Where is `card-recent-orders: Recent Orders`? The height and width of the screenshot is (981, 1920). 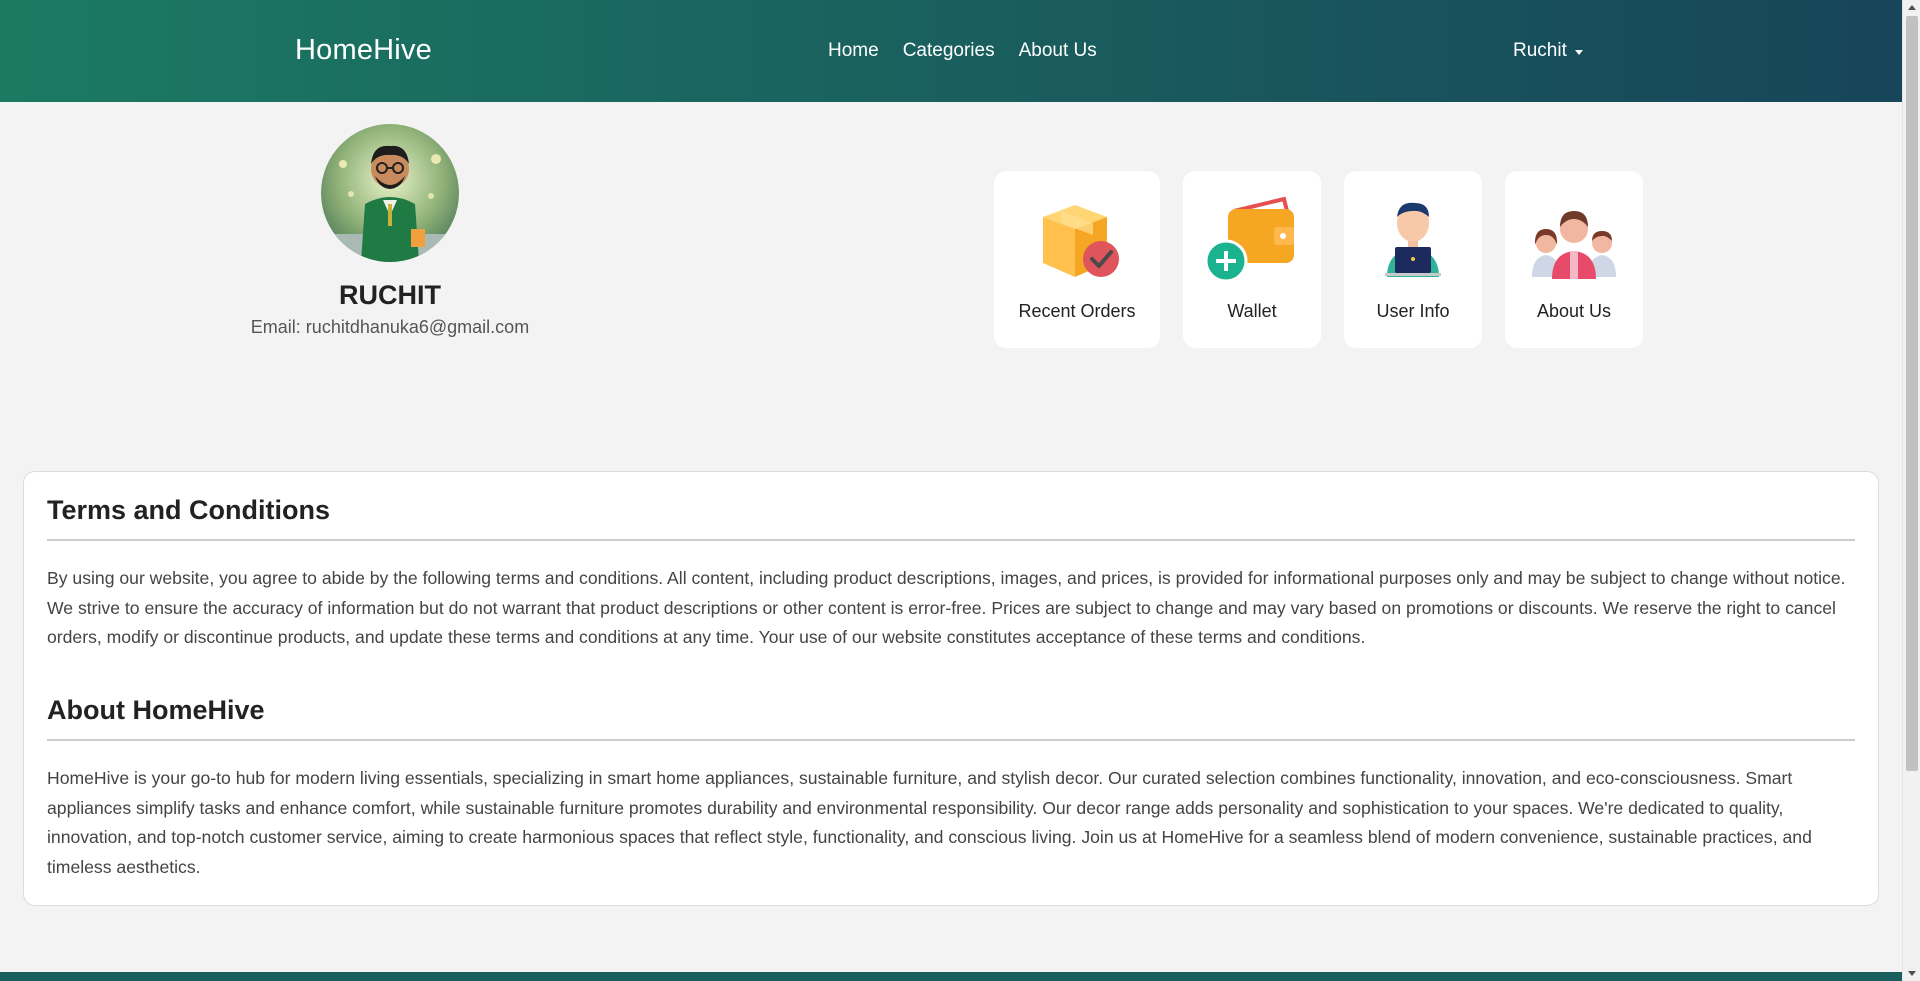
card-recent-orders: Recent Orders is located at coordinates (1077, 259).